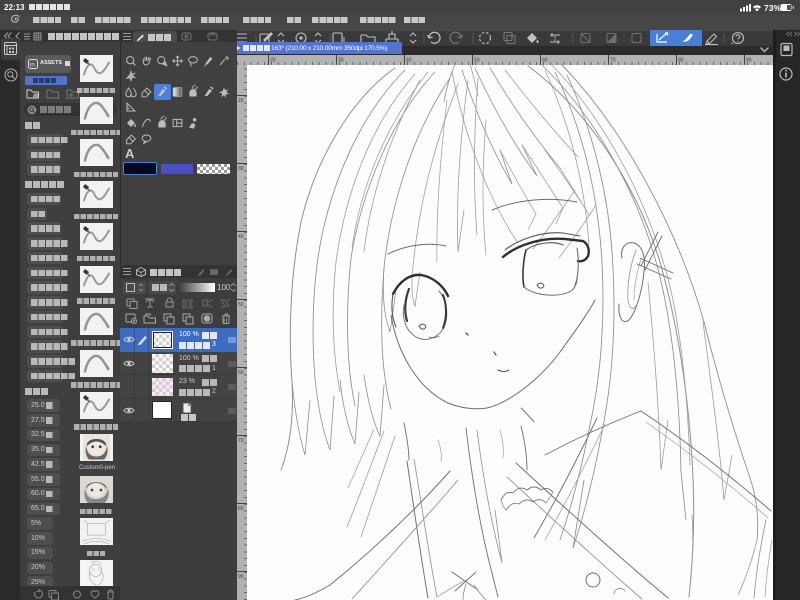 The width and height of the screenshot is (800, 600). What do you see at coordinates (32, 66) in the screenshot?
I see `svg-text: in` at bounding box center [32, 66].